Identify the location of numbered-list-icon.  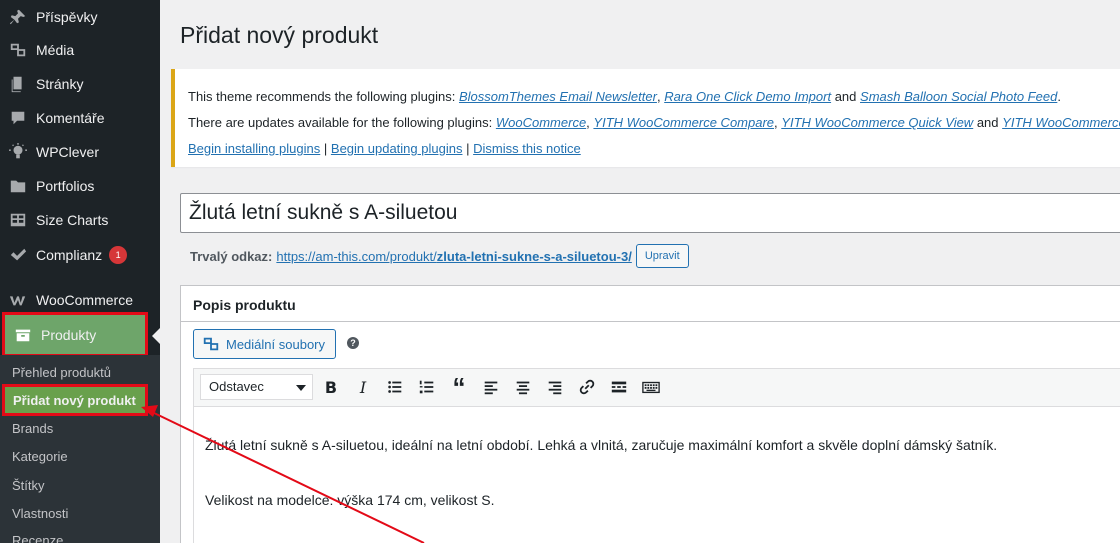
(427, 387).